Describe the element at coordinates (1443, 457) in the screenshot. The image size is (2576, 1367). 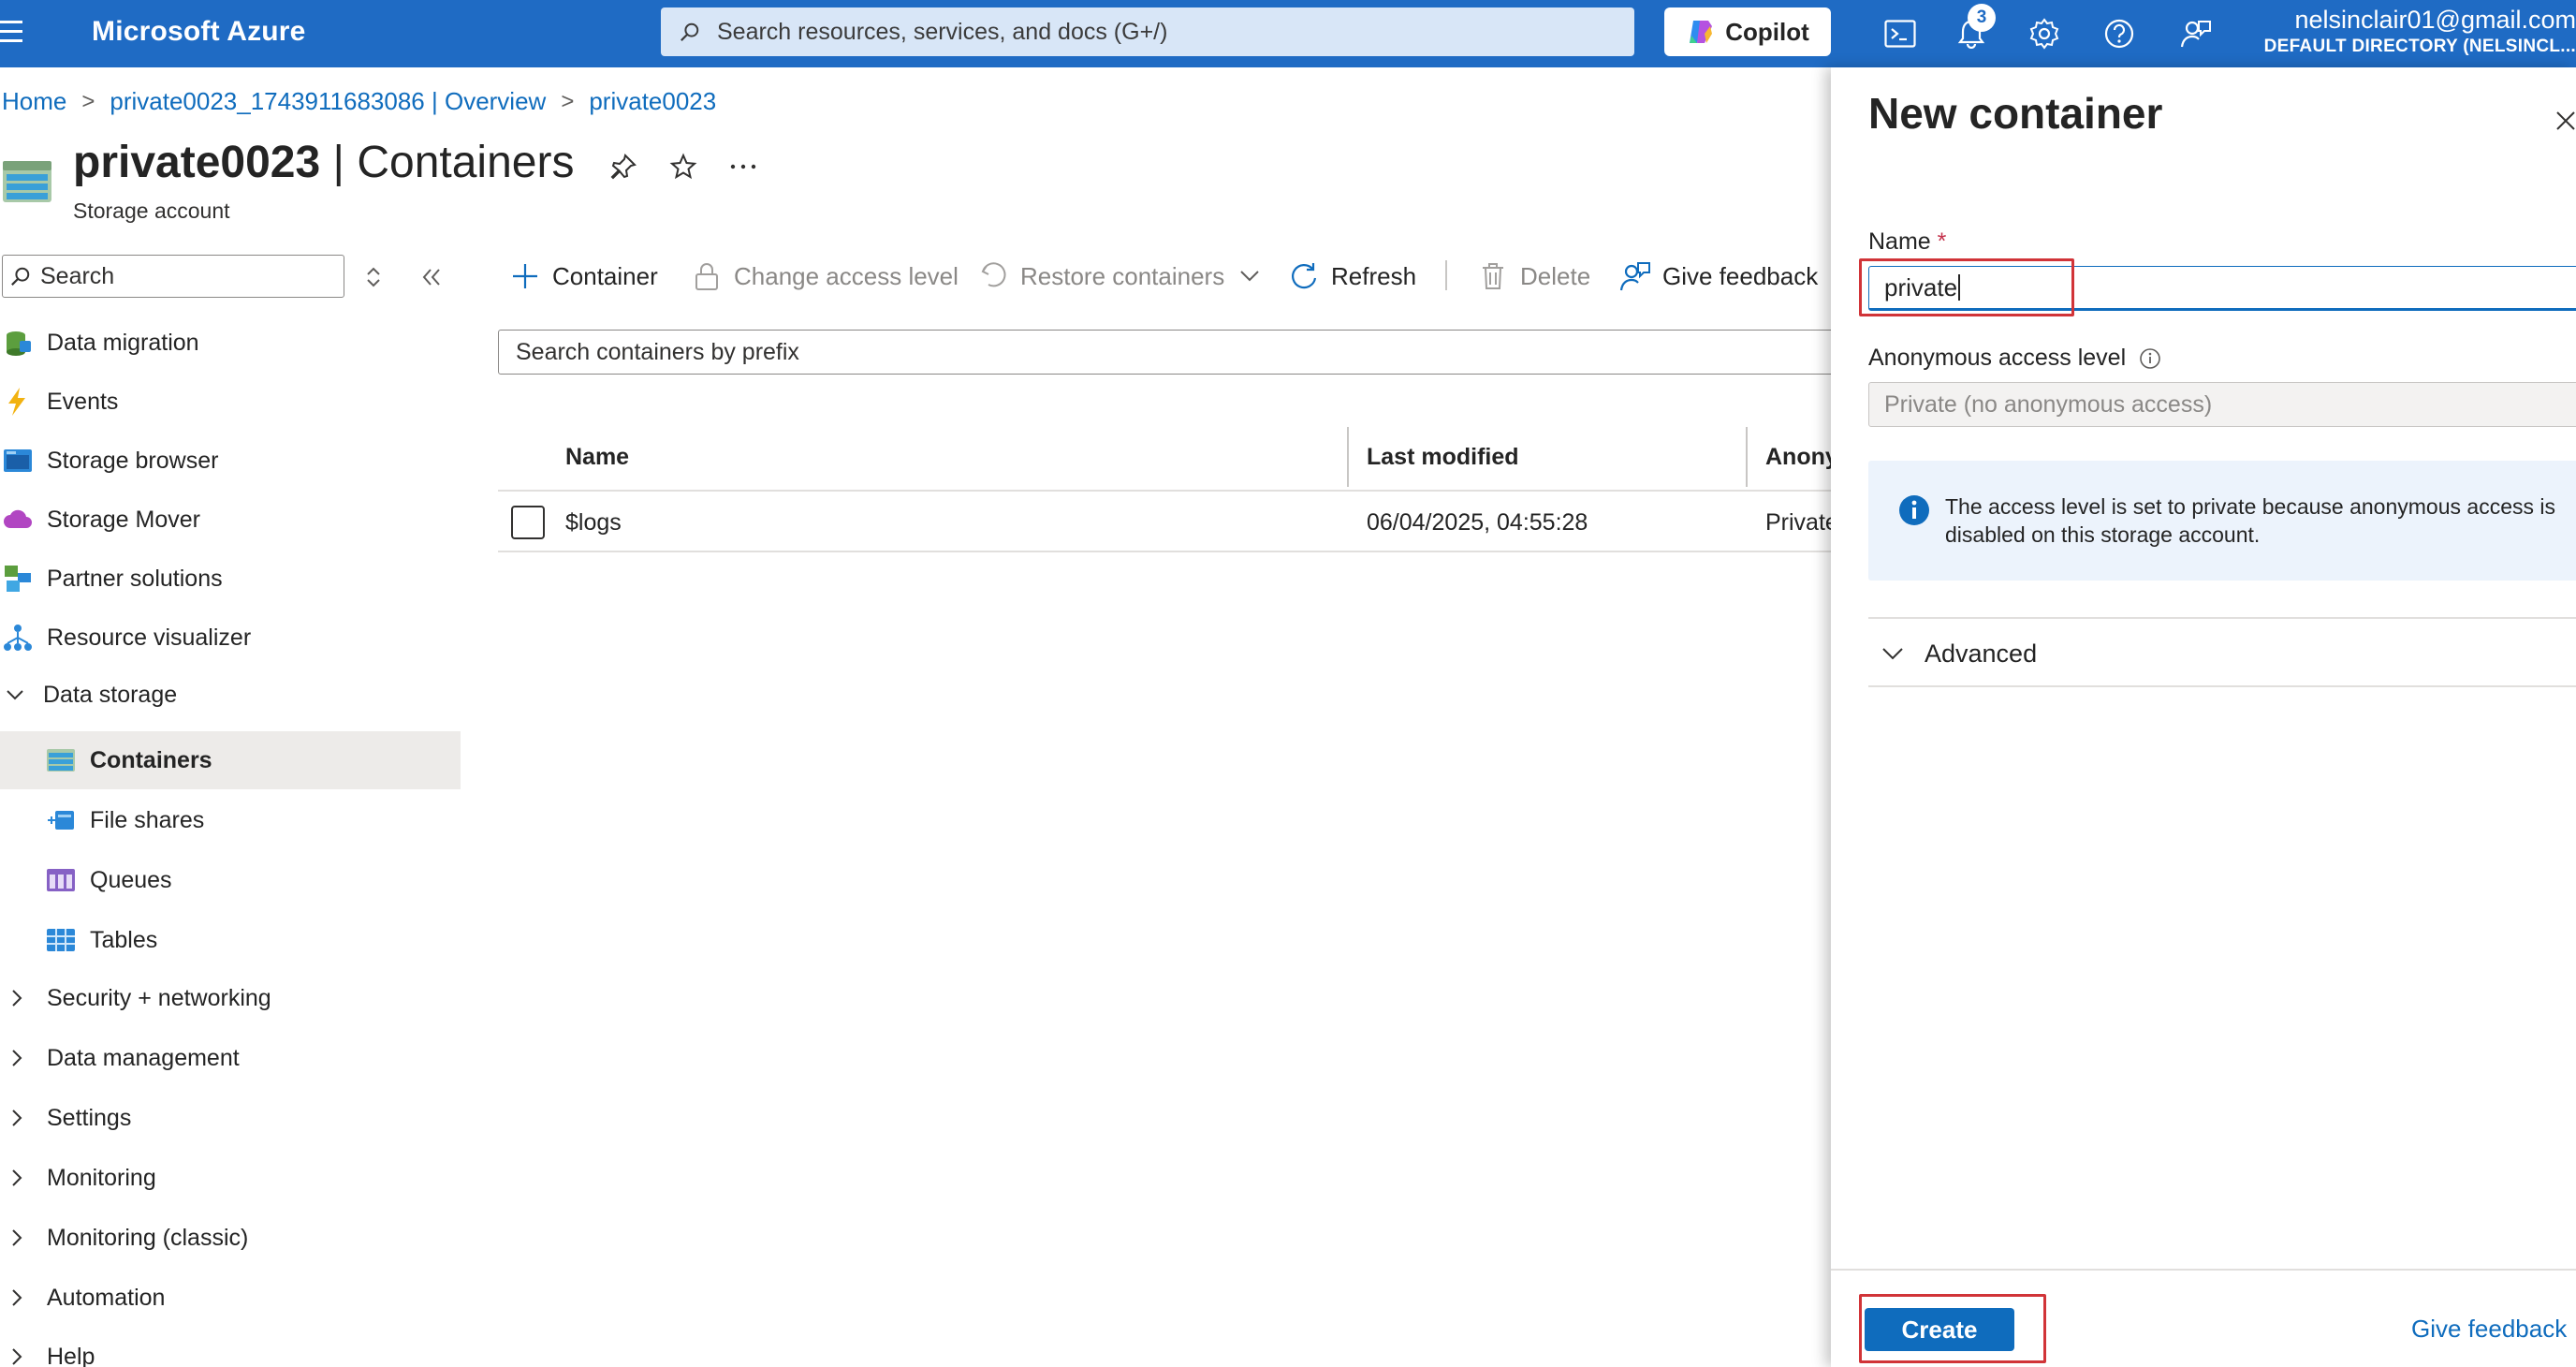
I see `column-header-last-modified: Last modified` at that location.